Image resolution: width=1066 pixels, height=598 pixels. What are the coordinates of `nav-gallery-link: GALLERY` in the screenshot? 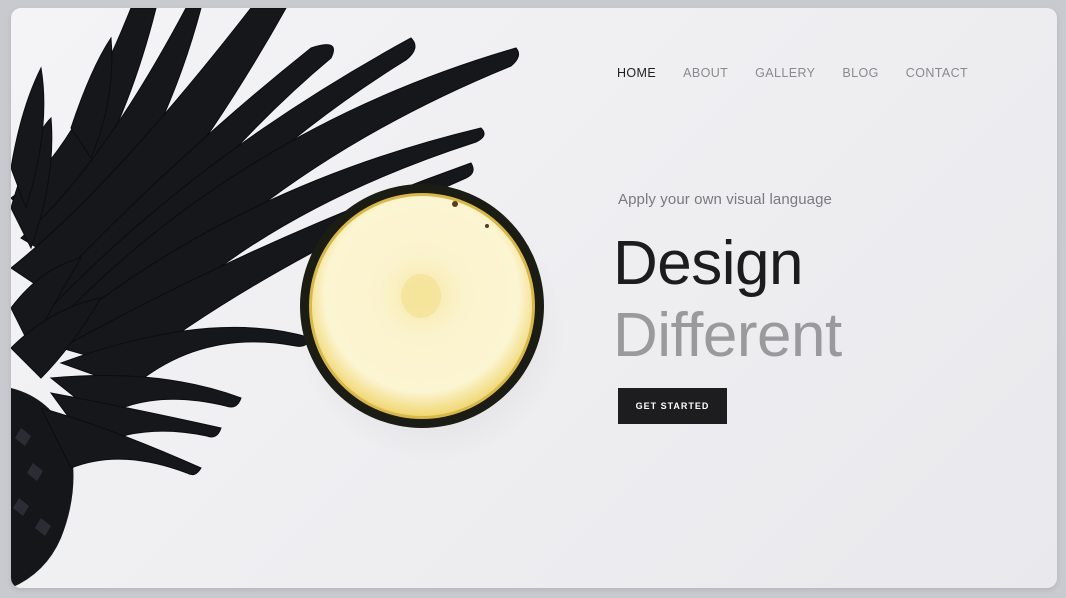 It's located at (785, 73).